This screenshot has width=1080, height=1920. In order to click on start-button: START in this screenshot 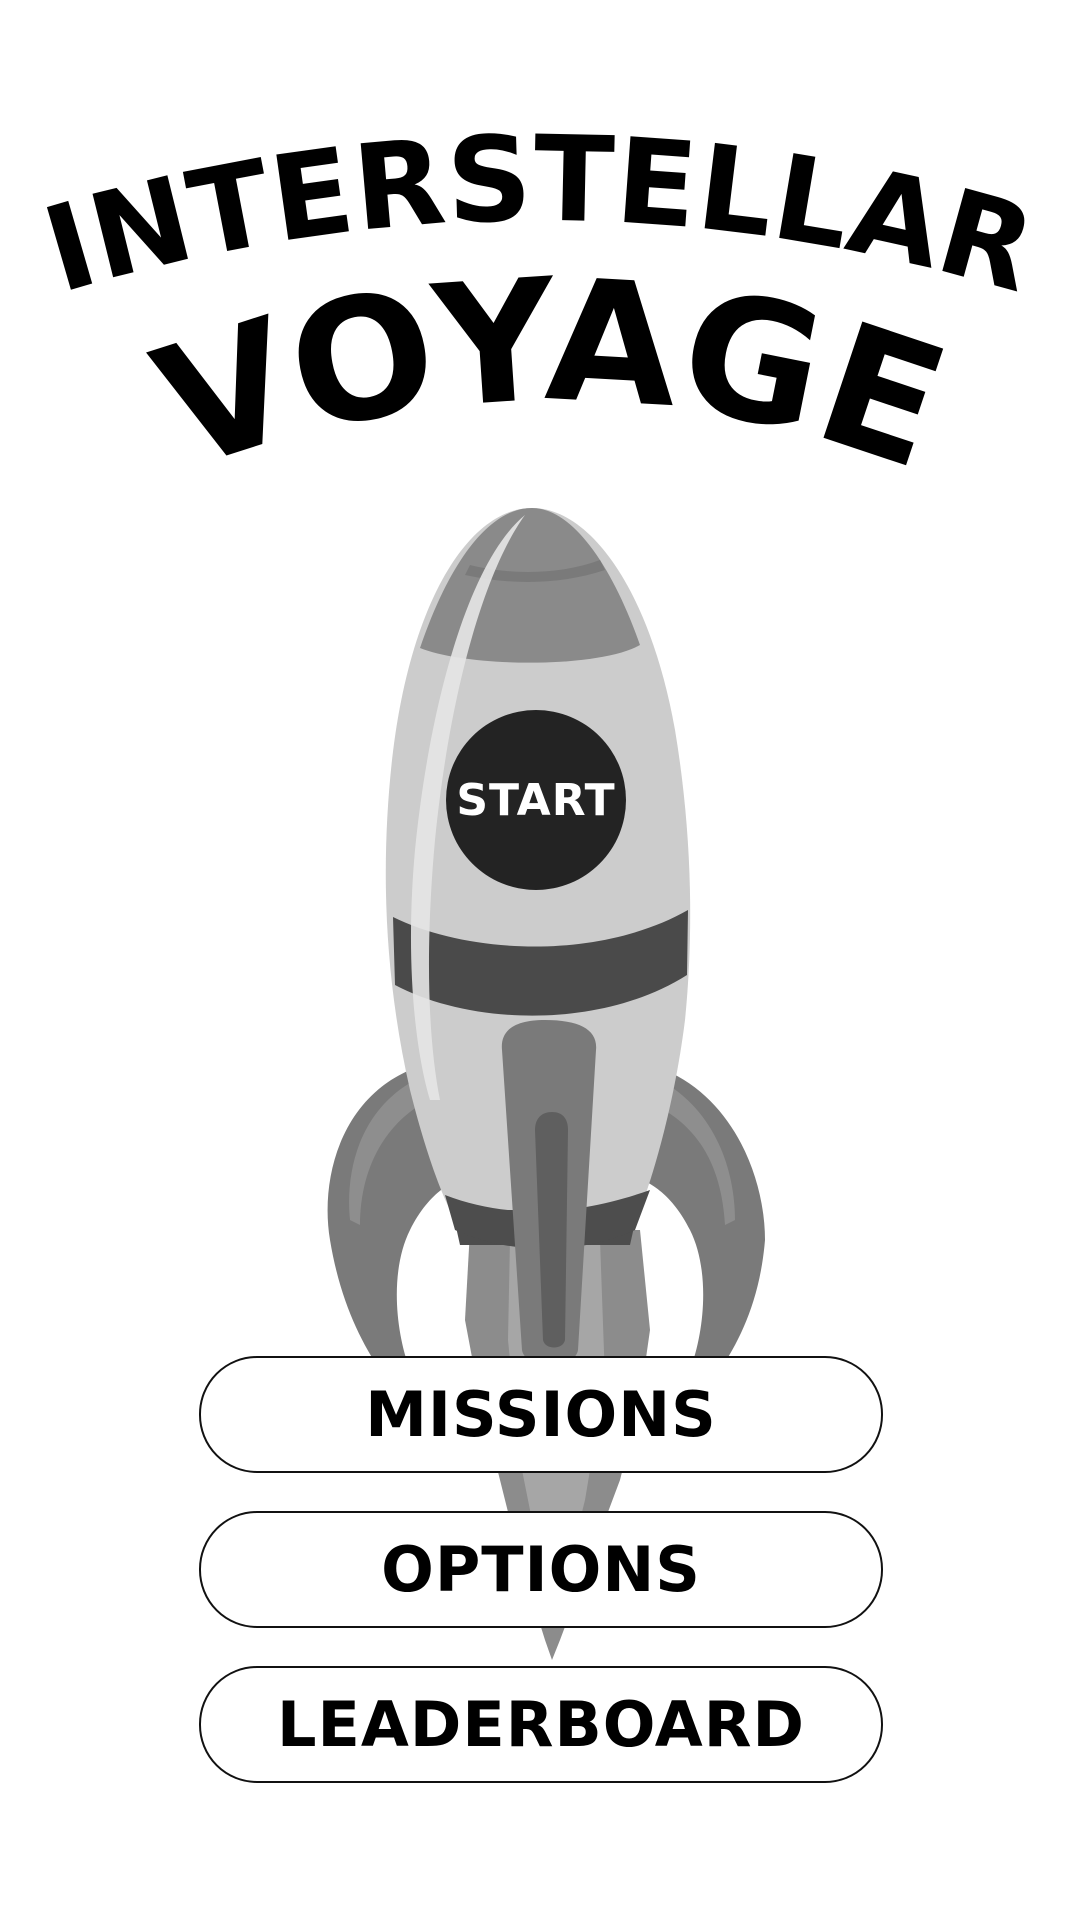, I will do `click(536, 800)`.